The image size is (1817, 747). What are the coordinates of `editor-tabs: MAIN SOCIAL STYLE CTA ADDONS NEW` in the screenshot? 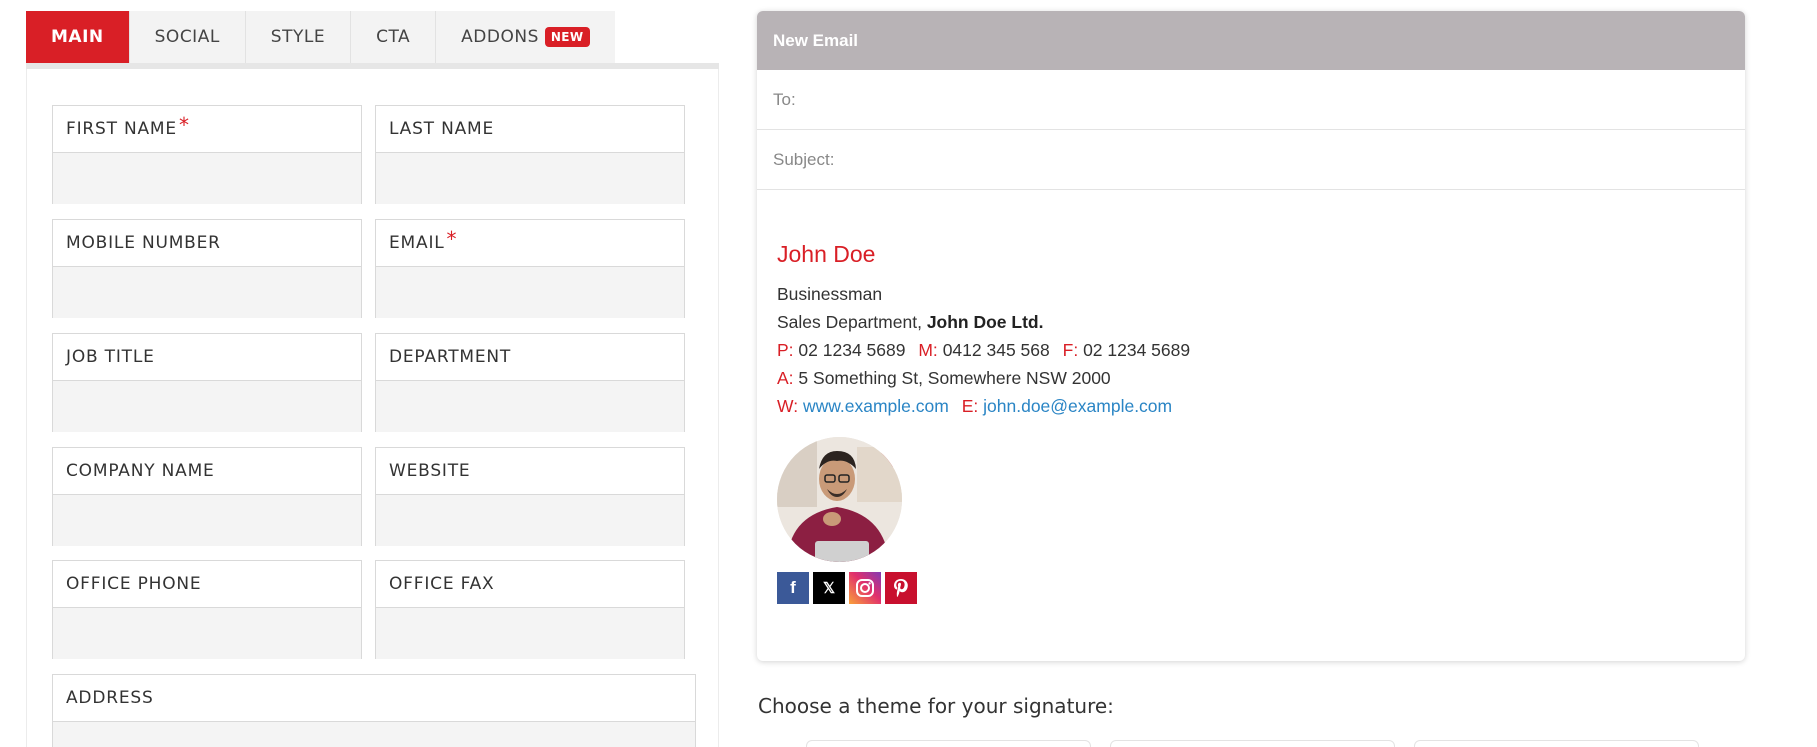 It's located at (320, 37).